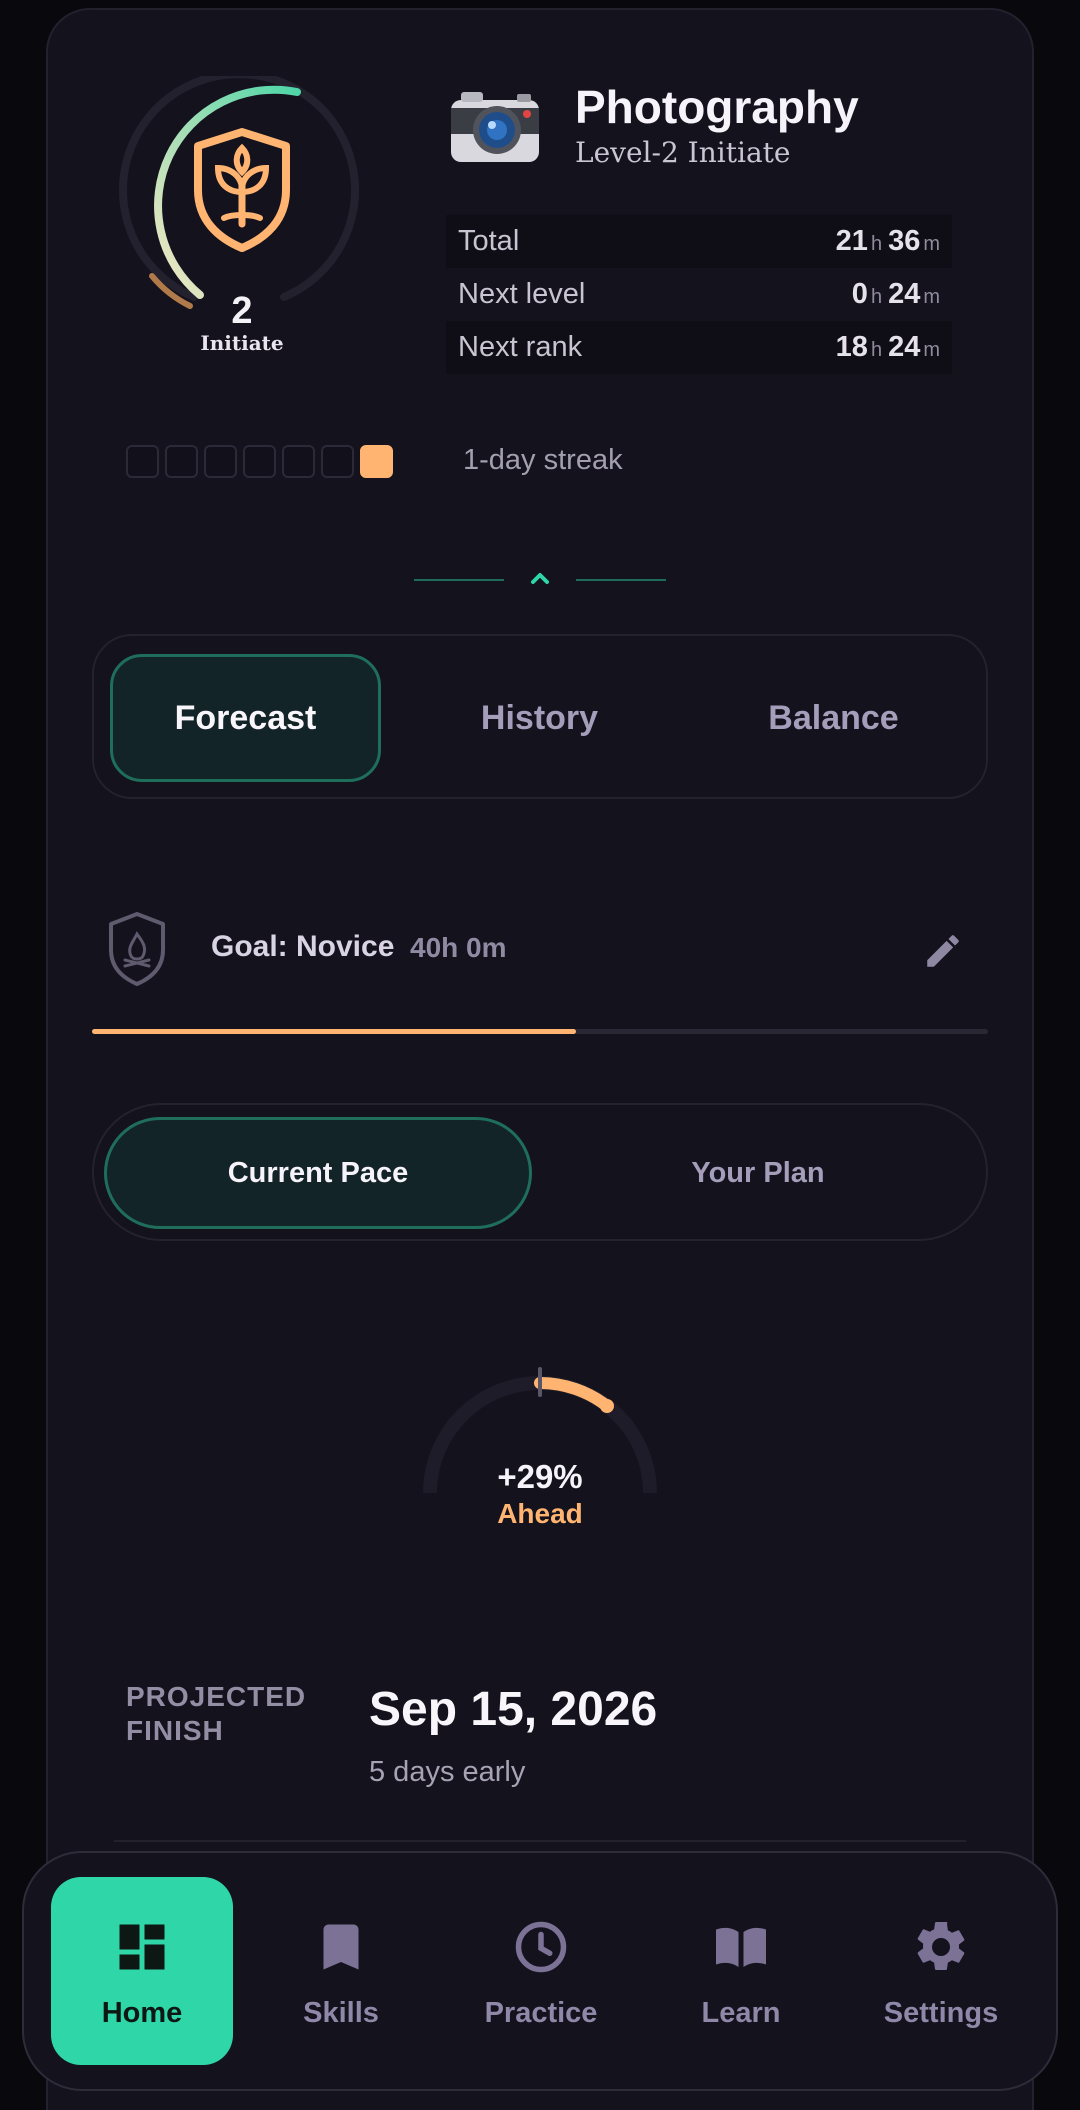 This screenshot has height=2110, width=1080. I want to click on tab-history: History, so click(539, 718).